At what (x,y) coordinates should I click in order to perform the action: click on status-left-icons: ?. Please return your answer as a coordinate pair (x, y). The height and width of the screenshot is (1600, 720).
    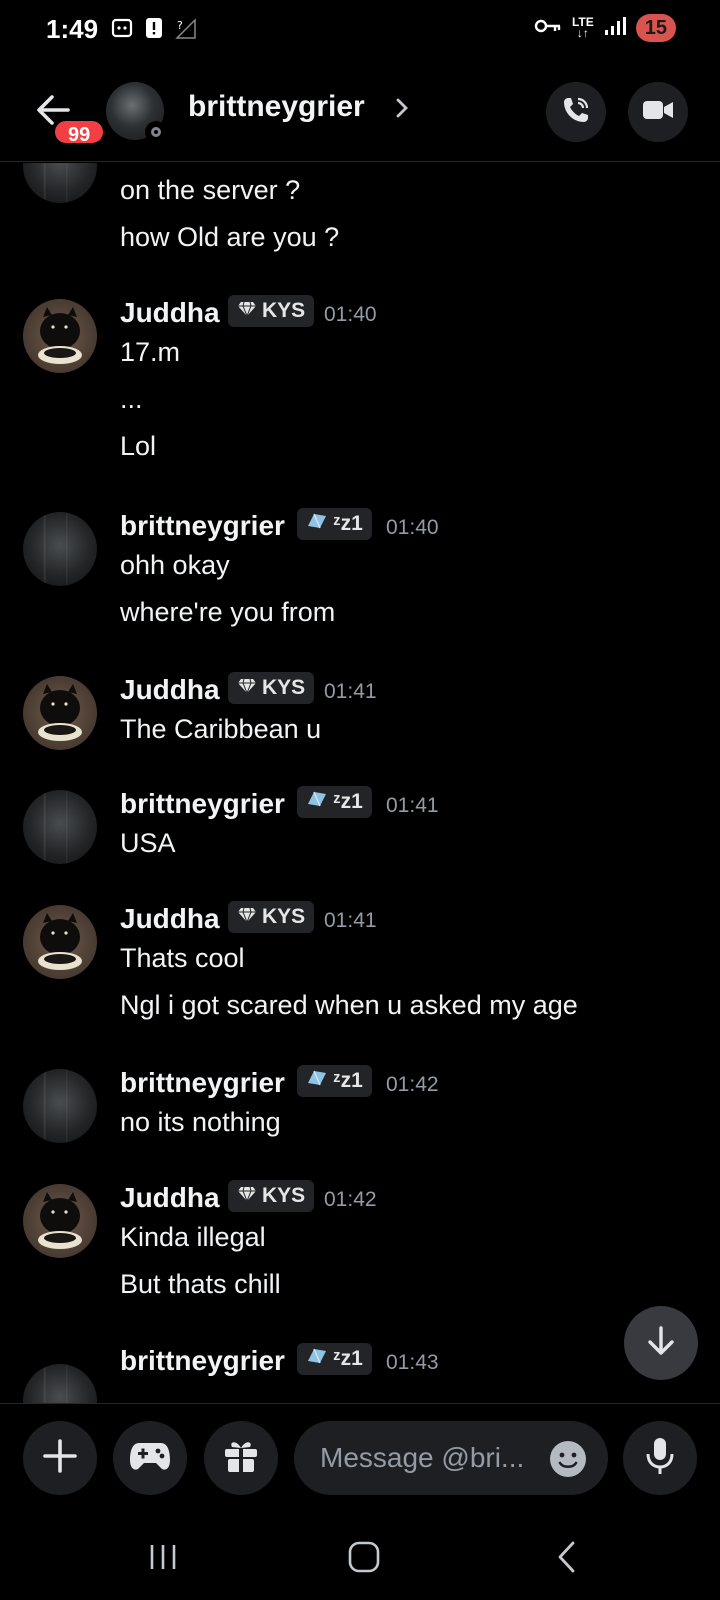
    Looking at the image, I should click on (154, 30).